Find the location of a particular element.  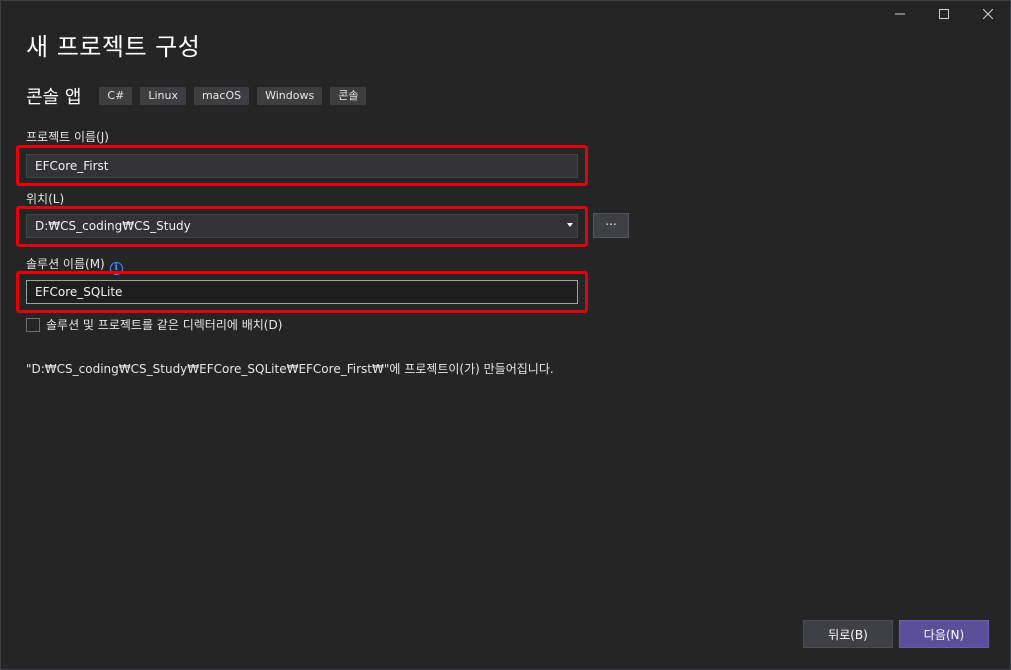

maximize-button is located at coordinates (944, 14).